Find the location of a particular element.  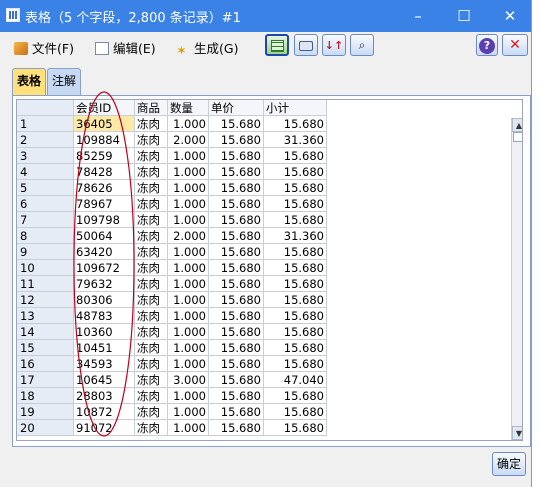

help-button: ? is located at coordinates (487, 45).